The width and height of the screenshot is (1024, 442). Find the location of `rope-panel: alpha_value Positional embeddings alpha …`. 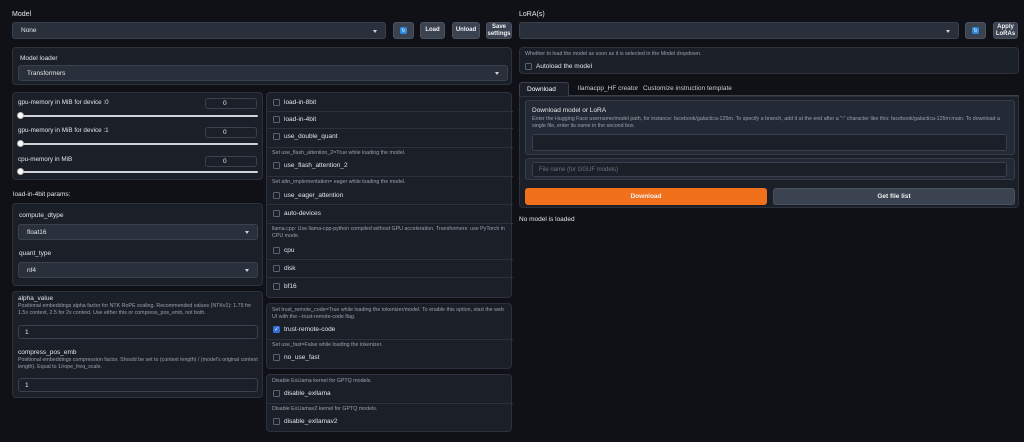

rope-panel: alpha_value Positional embeddings alpha … is located at coordinates (137, 344).